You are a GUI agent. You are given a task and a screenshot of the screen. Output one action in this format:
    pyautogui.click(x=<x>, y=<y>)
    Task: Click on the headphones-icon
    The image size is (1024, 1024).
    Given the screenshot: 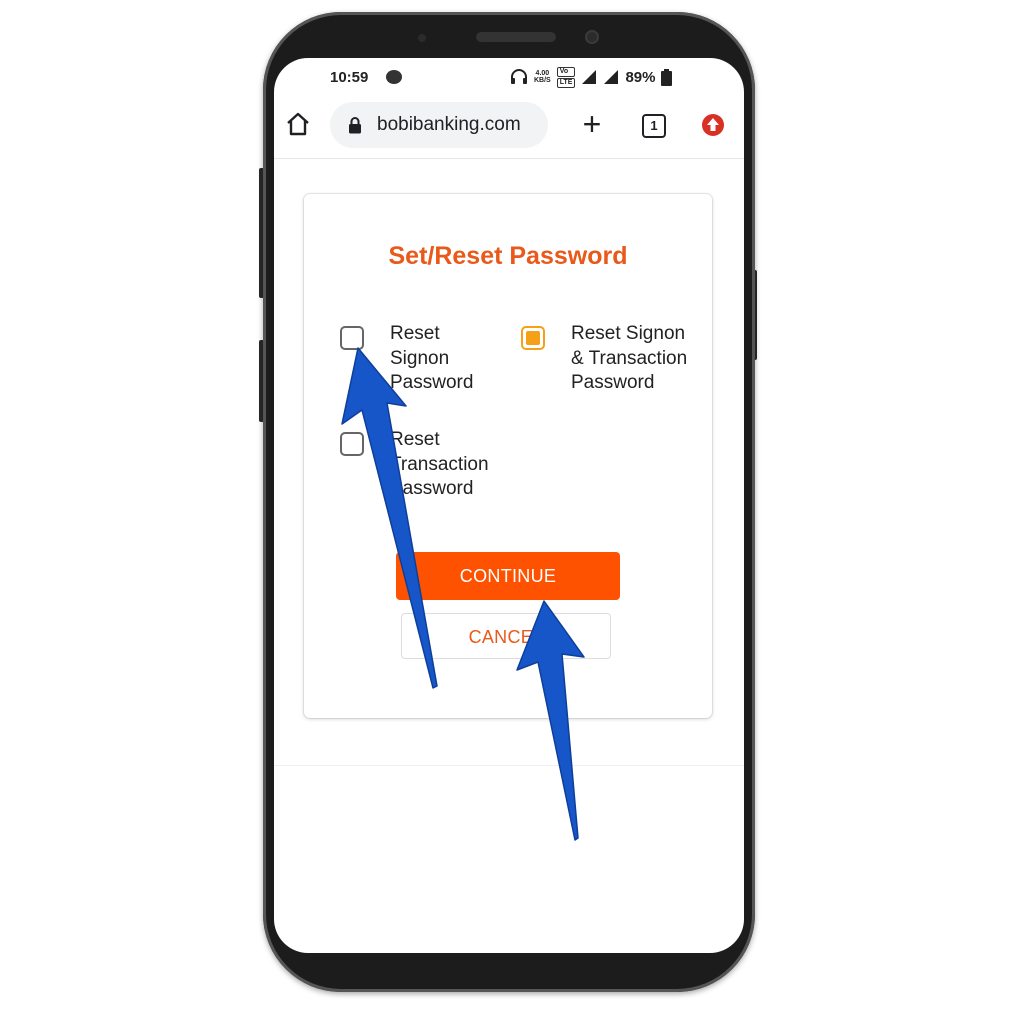 What is the action you would take?
    pyautogui.click(x=519, y=76)
    